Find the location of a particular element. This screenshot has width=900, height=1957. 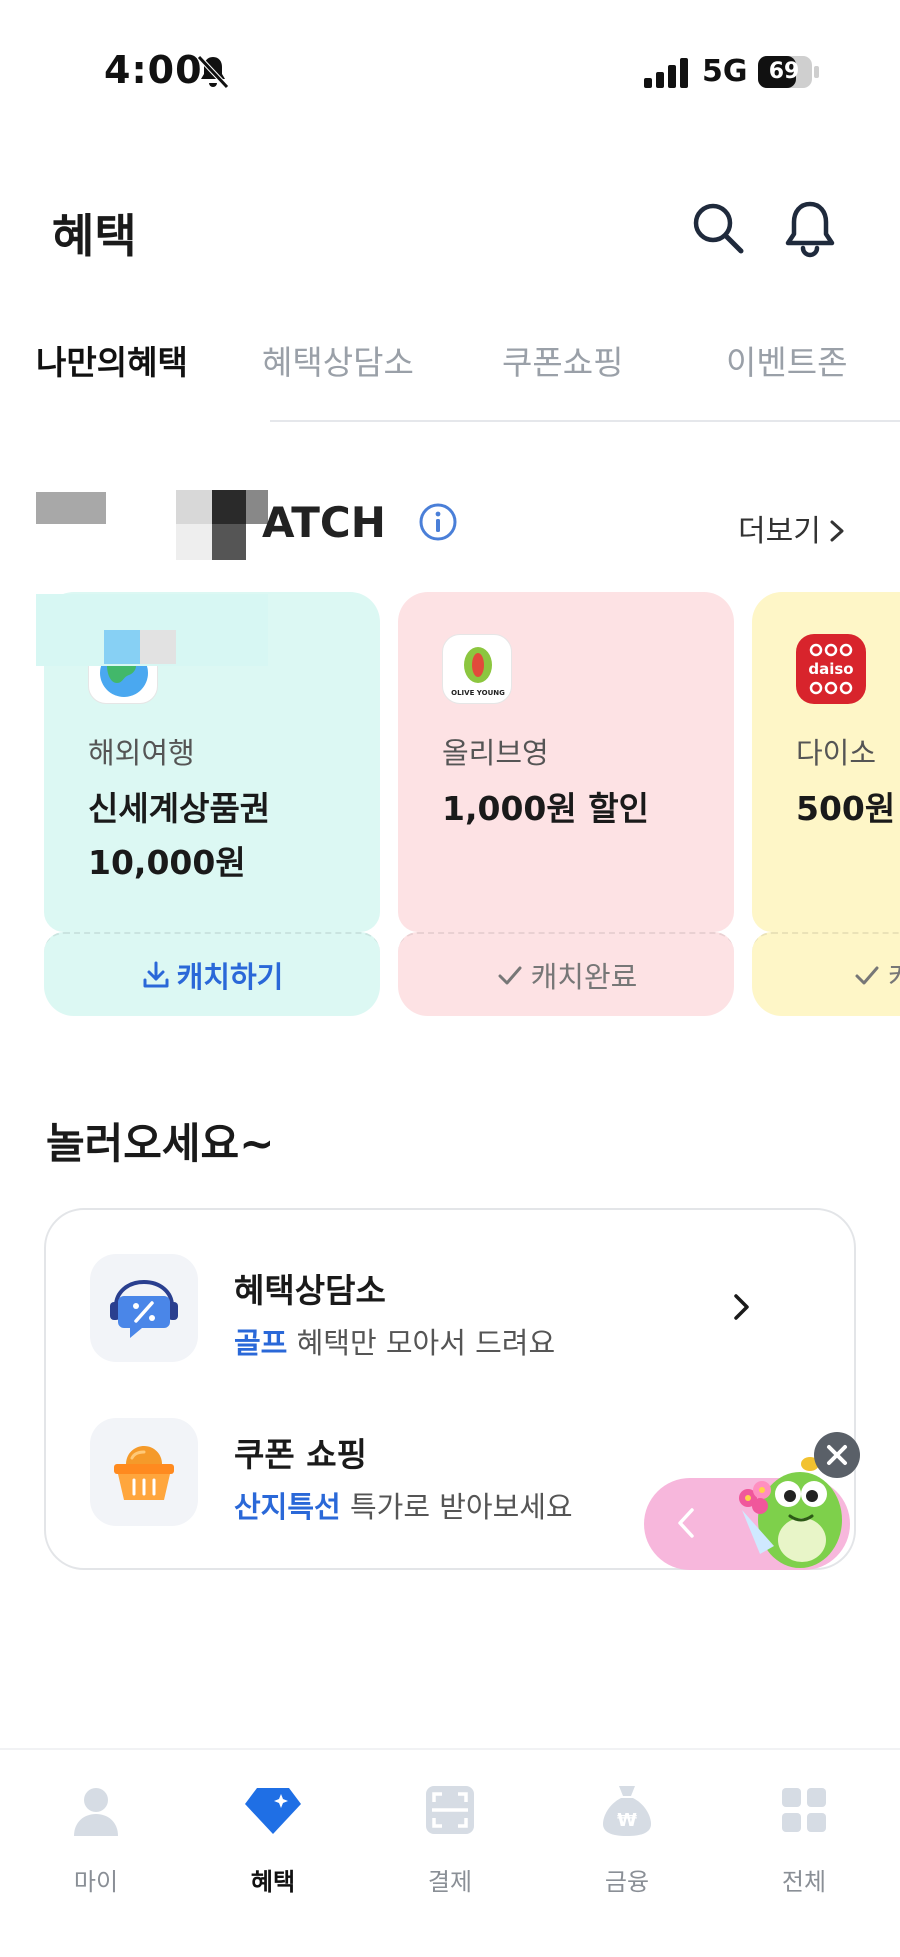

active-tab-indicator is located at coordinates (135, 420).